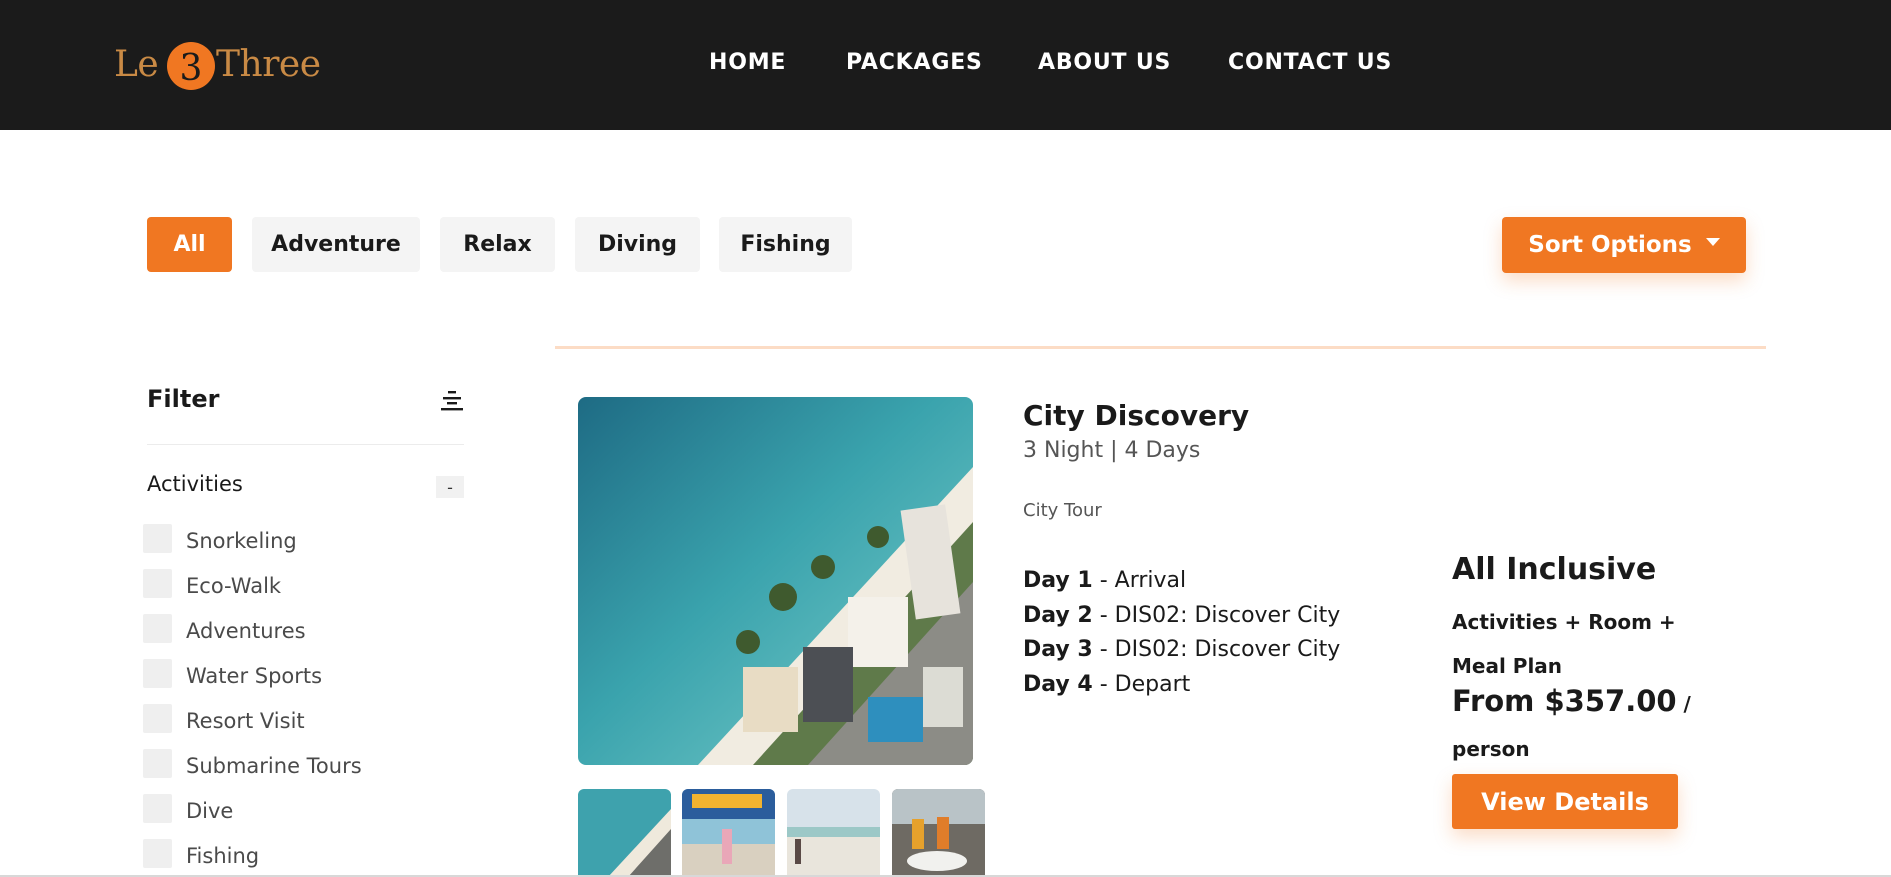 The width and height of the screenshot is (1891, 877). I want to click on category-adventure-button: Adventure, so click(336, 244).